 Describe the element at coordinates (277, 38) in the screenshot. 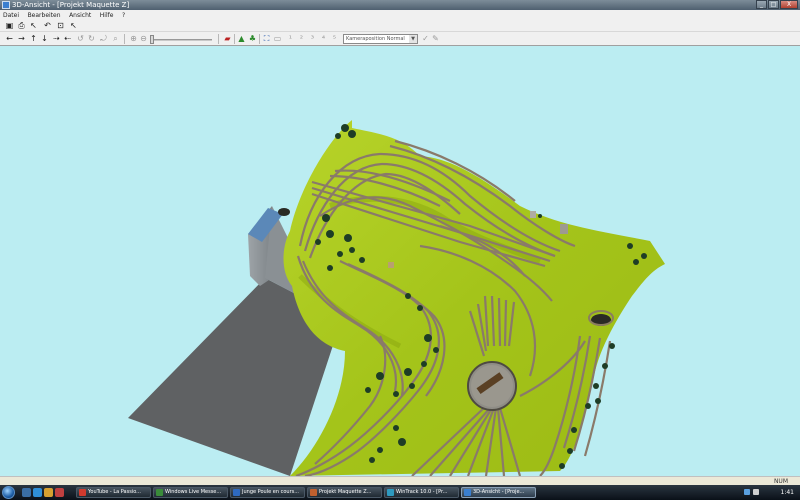

I see `view-1-icon: ▭` at that location.